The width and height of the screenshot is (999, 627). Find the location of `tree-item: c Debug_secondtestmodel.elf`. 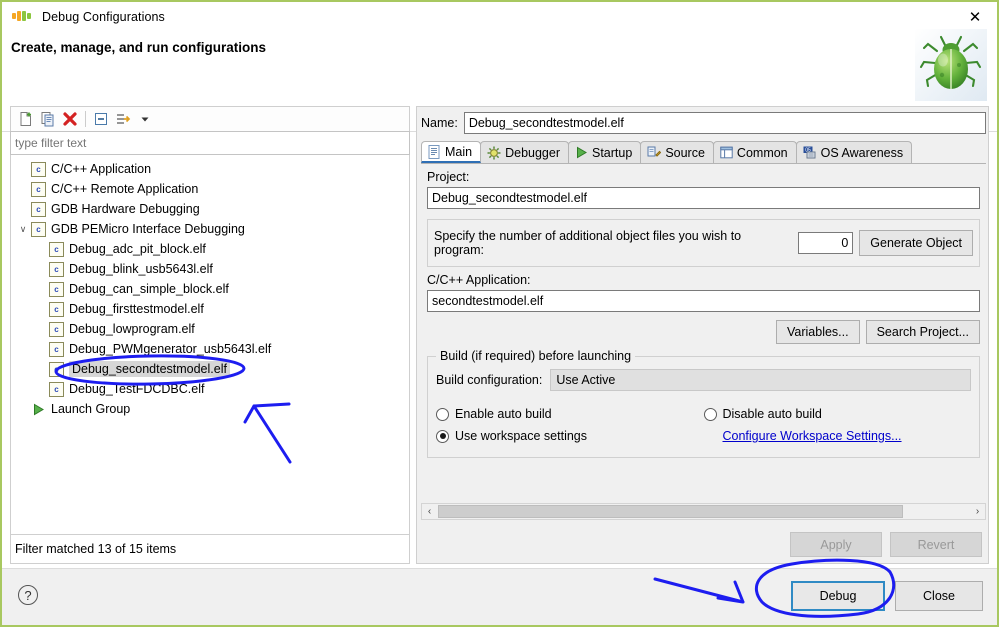

tree-item: c Debug_secondtestmodel.elf is located at coordinates (210, 369).